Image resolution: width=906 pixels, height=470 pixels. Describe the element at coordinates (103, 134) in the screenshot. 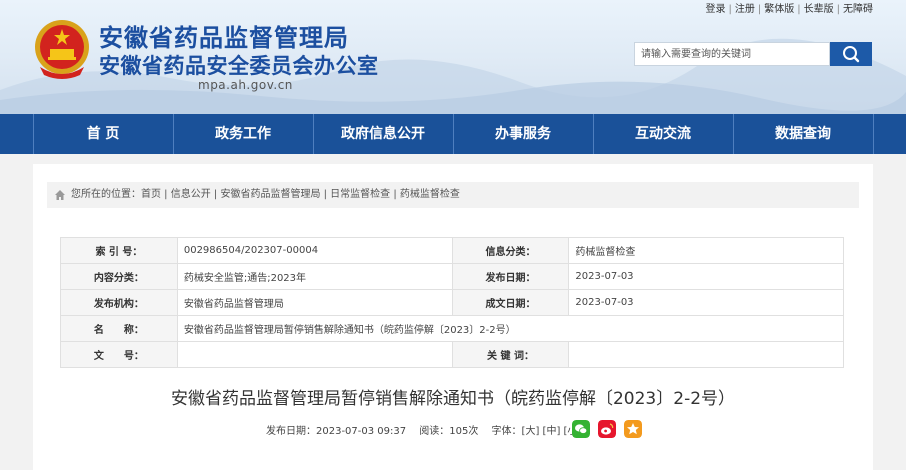

I see `nav-home: 首 页` at that location.